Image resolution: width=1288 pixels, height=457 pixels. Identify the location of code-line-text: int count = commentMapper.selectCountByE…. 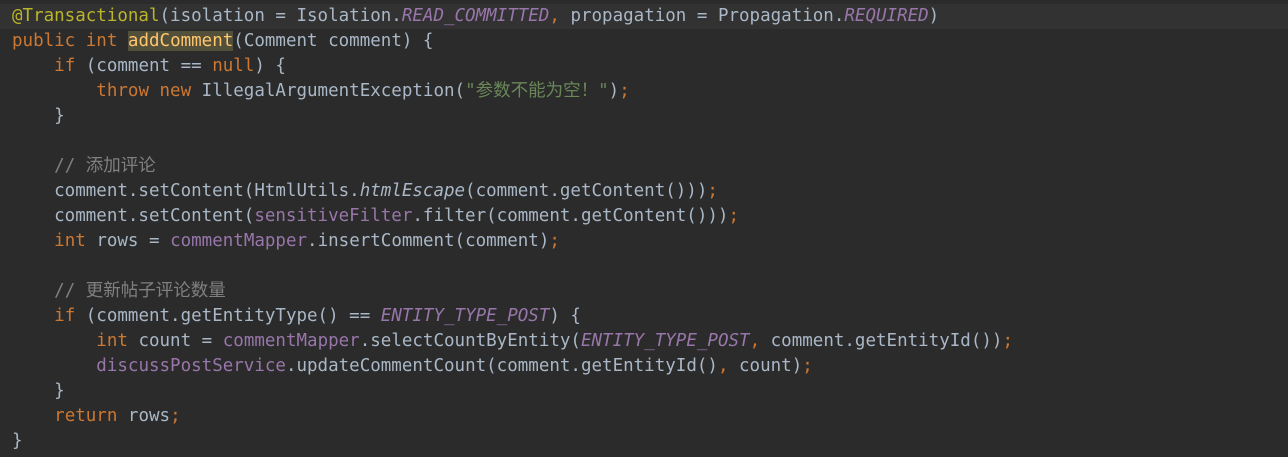
(512, 341).